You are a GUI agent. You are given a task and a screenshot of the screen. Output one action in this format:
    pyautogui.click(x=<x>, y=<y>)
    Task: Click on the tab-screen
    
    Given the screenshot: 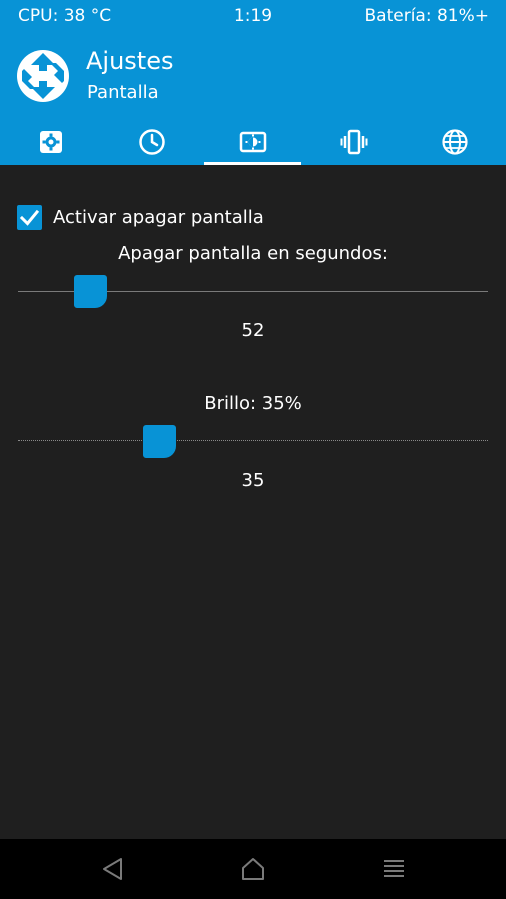 What is the action you would take?
    pyautogui.click(x=252, y=141)
    